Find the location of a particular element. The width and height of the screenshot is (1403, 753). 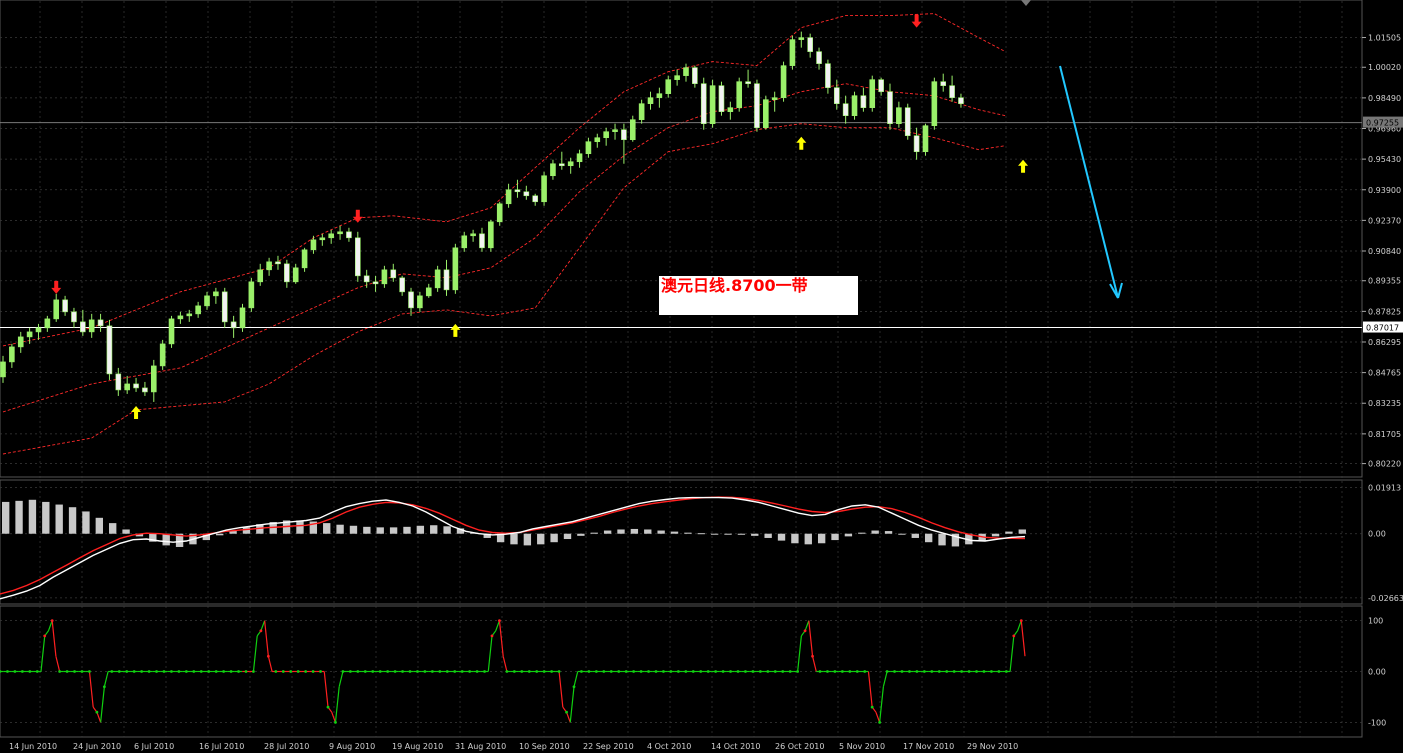

annotation-text: 澳元日线.8700一带 is located at coordinates (734, 285).